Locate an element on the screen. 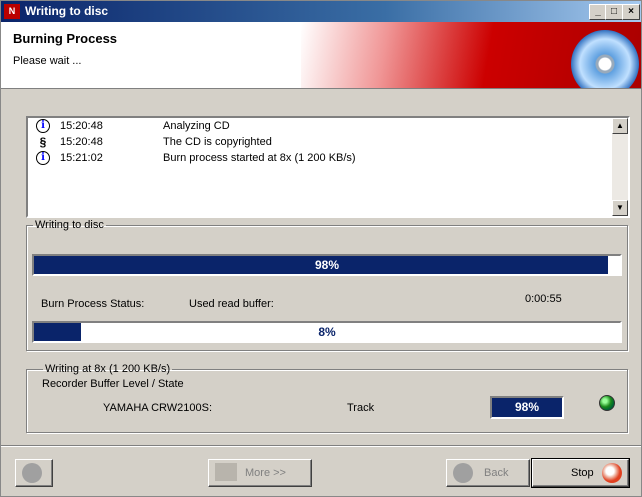 The width and height of the screenshot is (642, 497). more-button: More >> is located at coordinates (260, 473).